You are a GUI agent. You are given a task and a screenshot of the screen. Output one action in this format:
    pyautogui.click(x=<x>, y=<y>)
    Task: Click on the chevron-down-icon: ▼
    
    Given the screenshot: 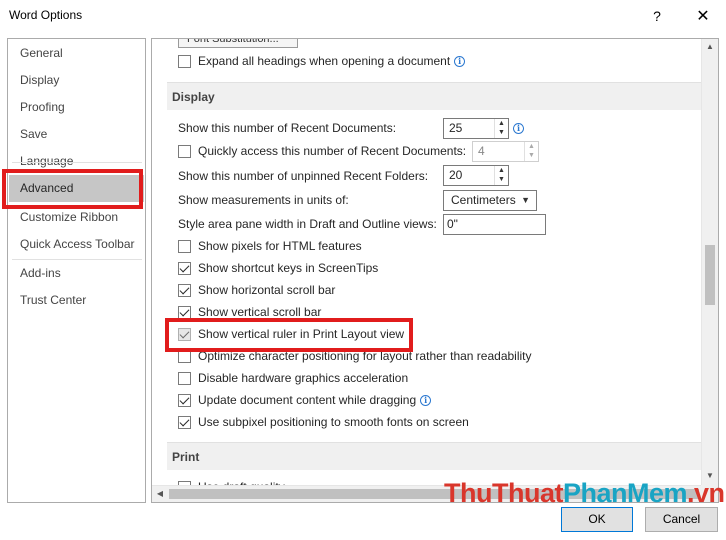 What is the action you would take?
    pyautogui.click(x=525, y=200)
    